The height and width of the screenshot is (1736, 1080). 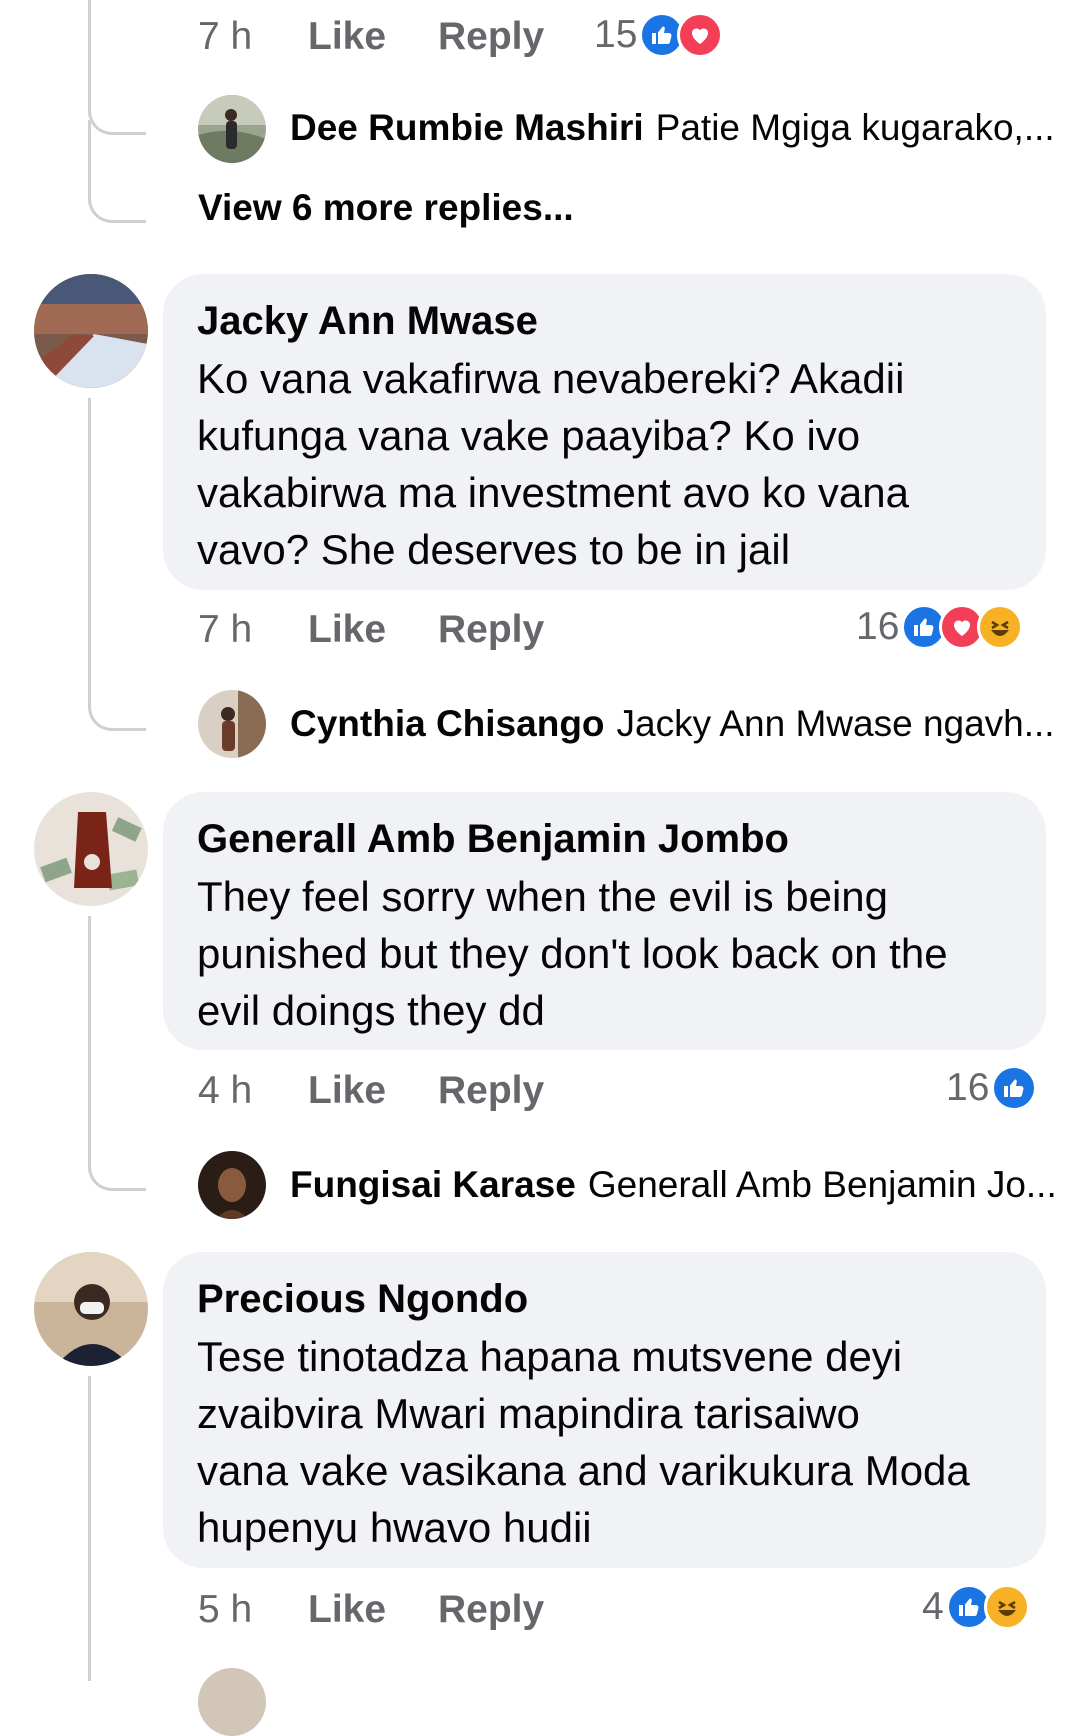 I want to click on comment-text-line: punished but they don't look back on the, so click(x=572, y=953).